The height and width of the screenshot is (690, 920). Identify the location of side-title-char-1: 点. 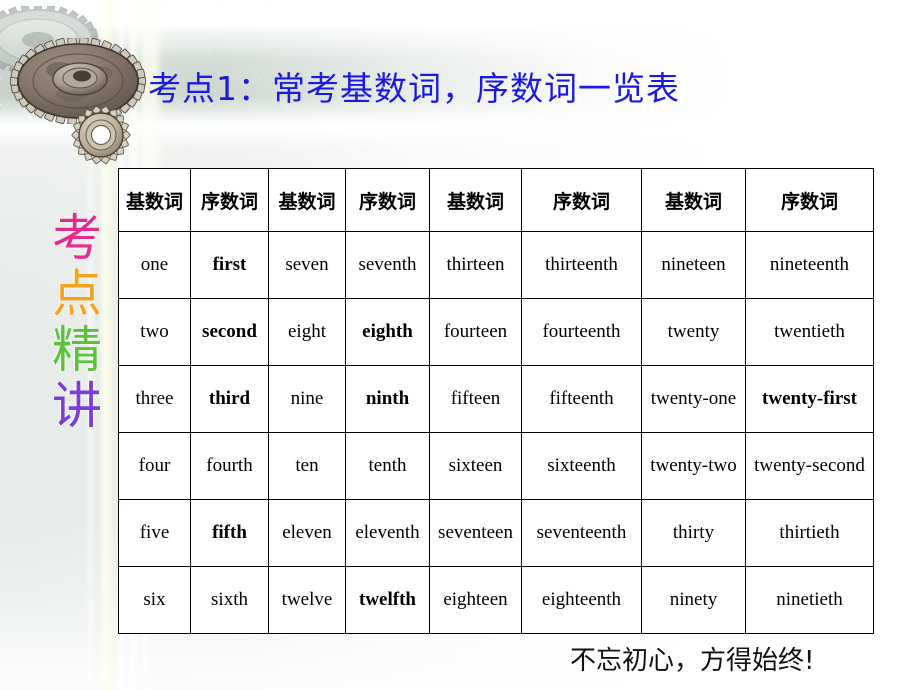
(77, 294).